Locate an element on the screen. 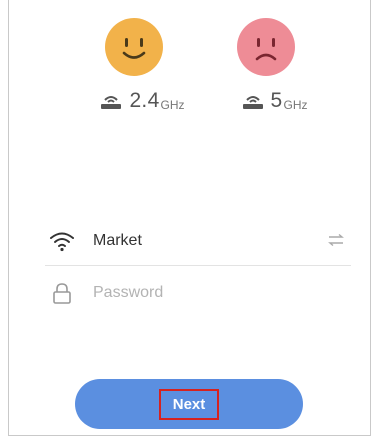 The height and width of the screenshot is (438, 379). wifi-network-name: Market is located at coordinates (117, 240).